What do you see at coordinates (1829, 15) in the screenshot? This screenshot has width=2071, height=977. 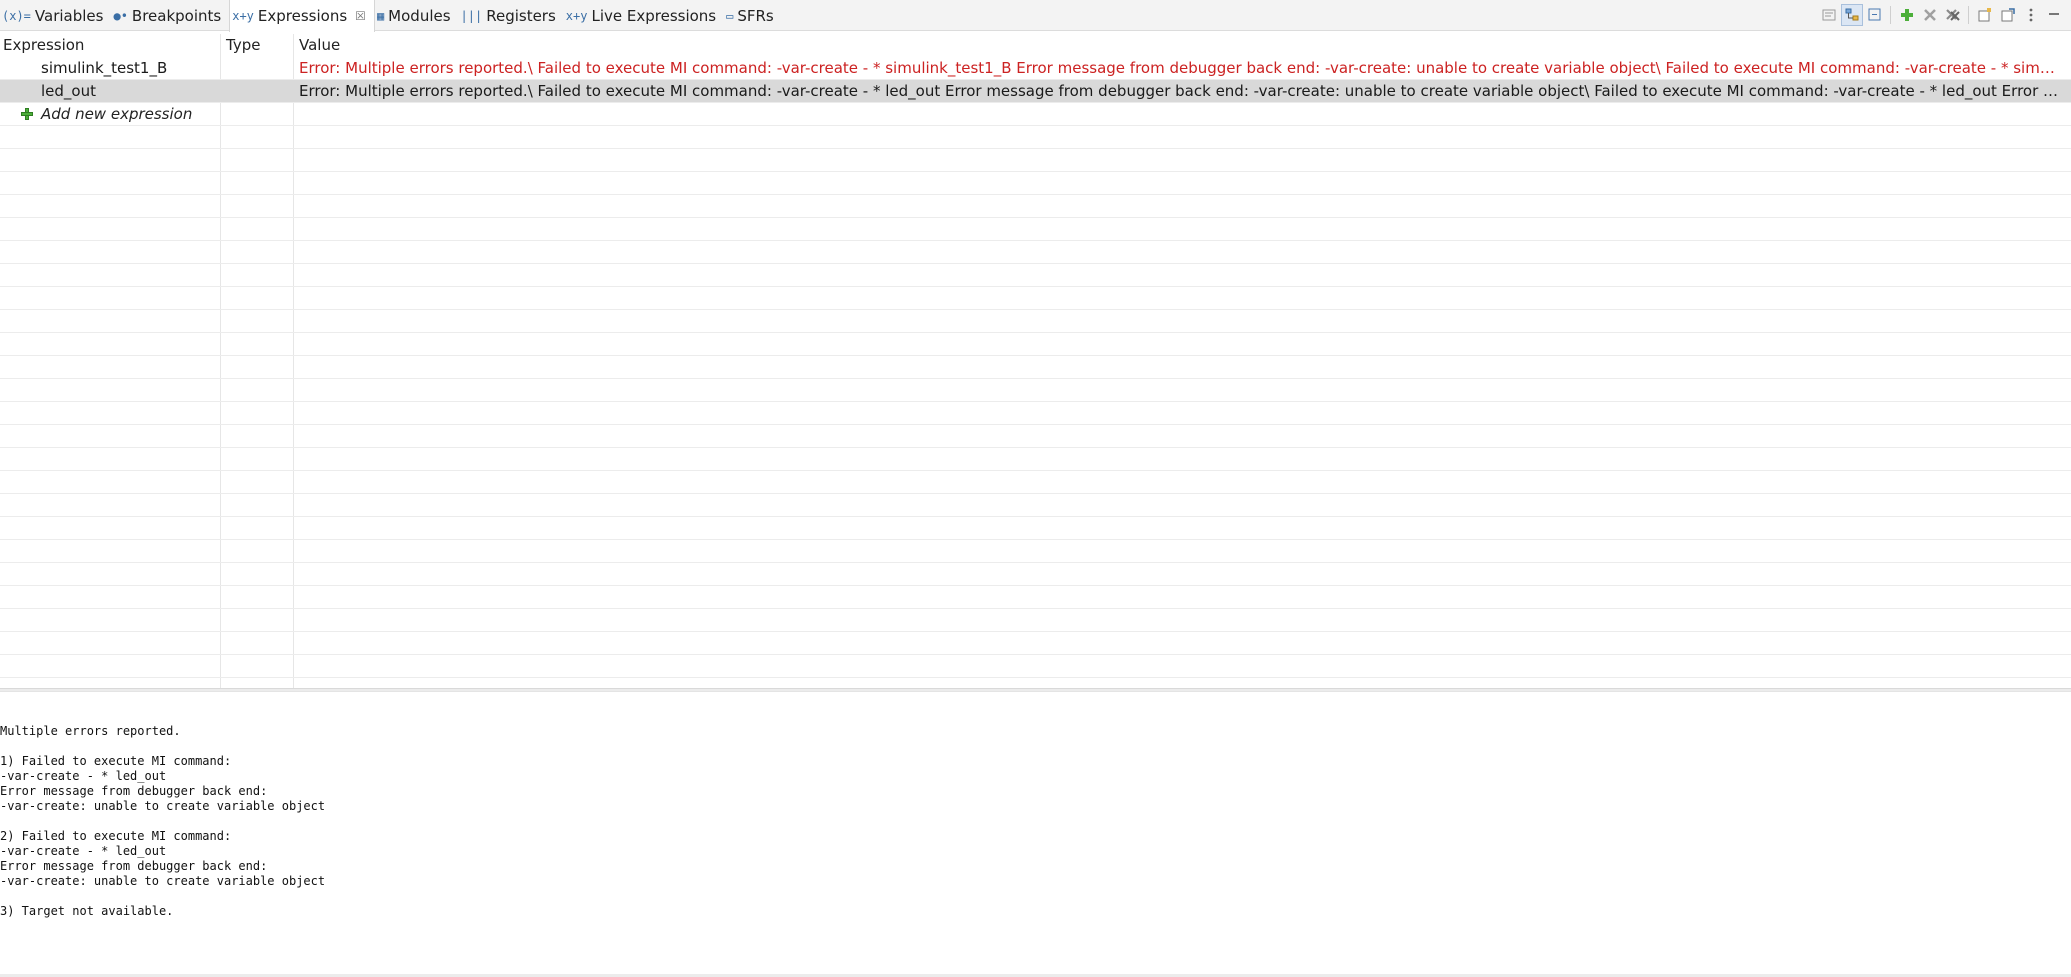 I see `show-type-names-icon` at bounding box center [1829, 15].